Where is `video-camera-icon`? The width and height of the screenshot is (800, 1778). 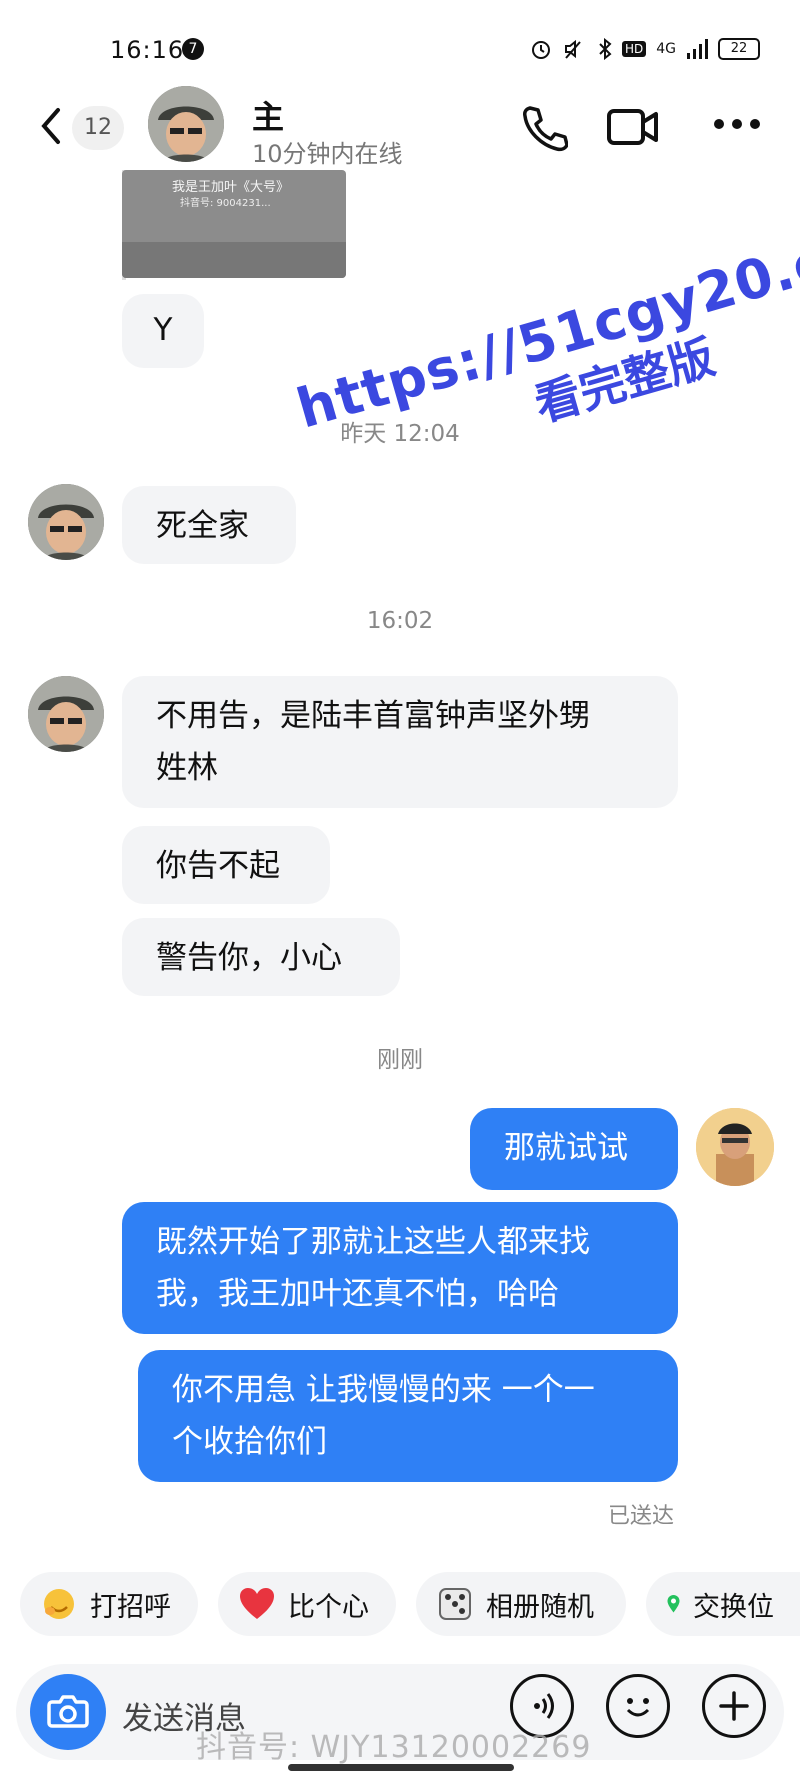 video-camera-icon is located at coordinates (632, 127).